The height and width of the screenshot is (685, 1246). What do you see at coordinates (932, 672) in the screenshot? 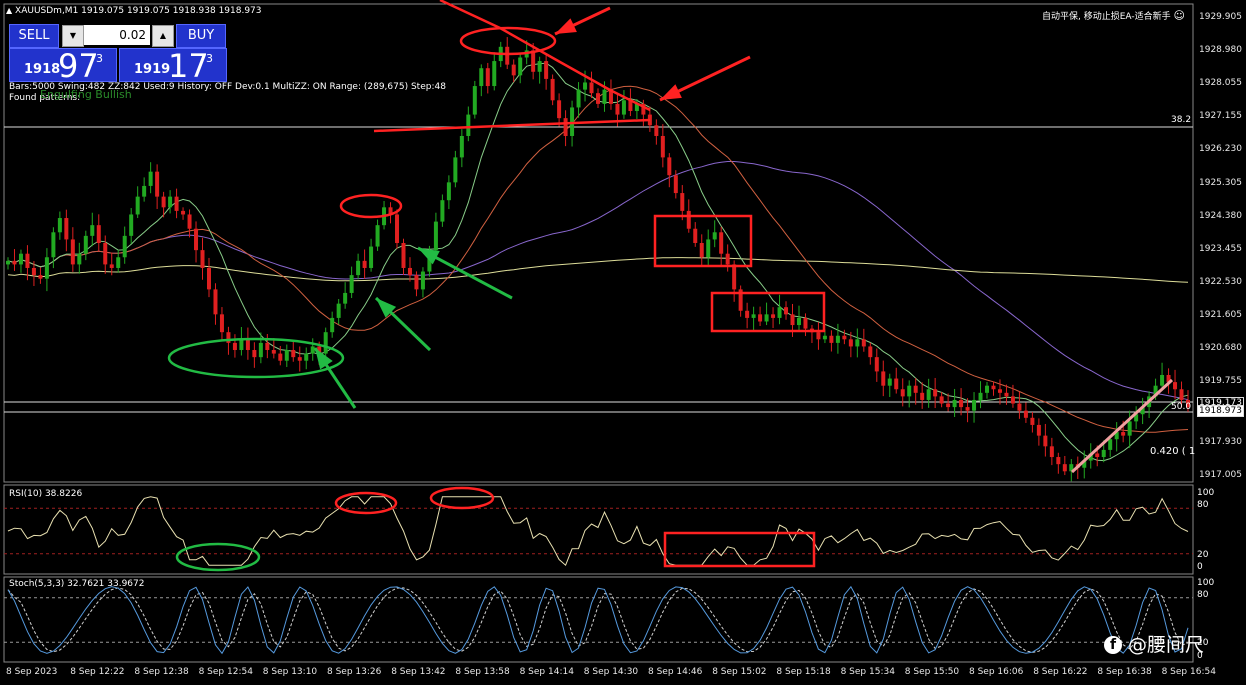
I see `time-tick-label: 8 Sep 15:50` at bounding box center [932, 672].